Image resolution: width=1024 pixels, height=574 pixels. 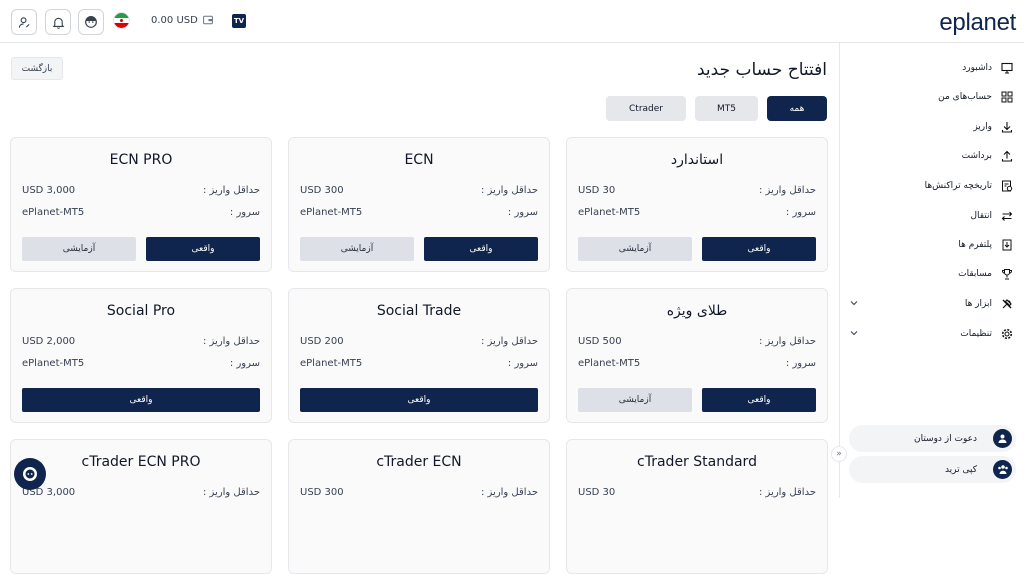 I want to click on sidebar-item-transfer: انتقال, so click(x=931, y=216).